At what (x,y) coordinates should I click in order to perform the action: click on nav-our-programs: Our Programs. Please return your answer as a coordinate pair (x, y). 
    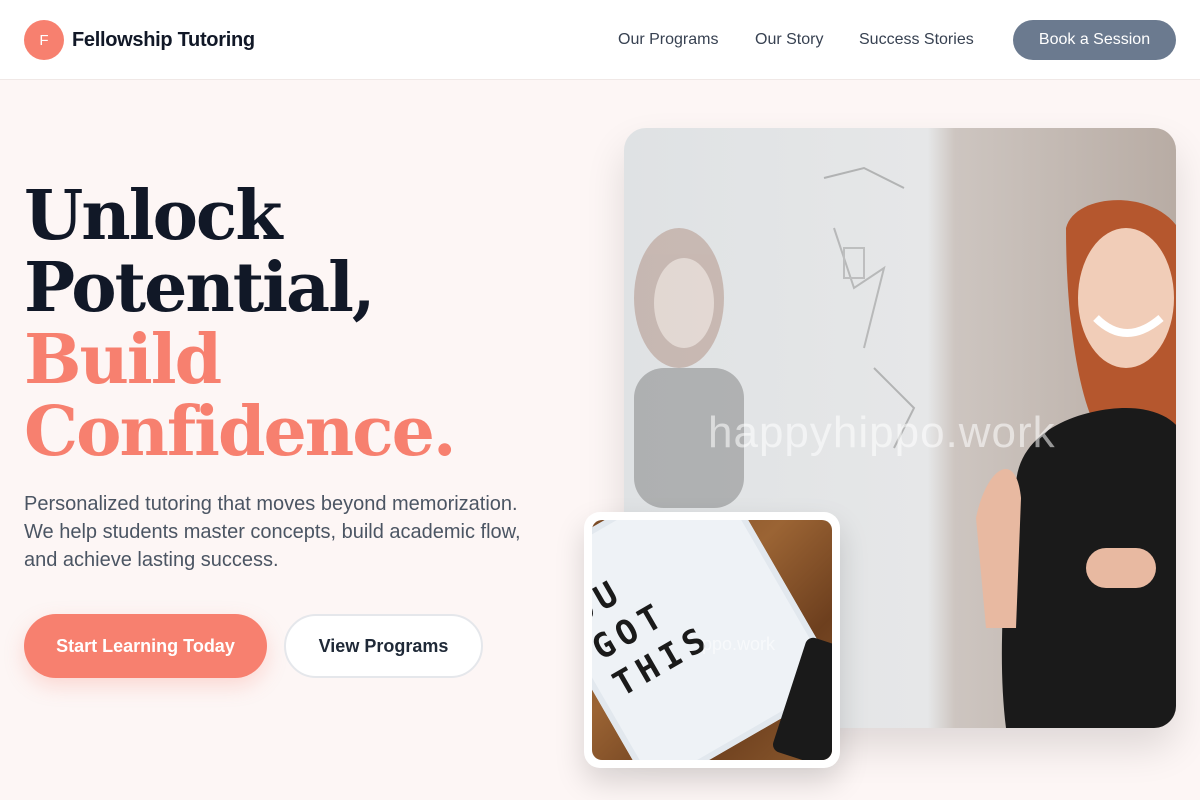
    Looking at the image, I should click on (668, 40).